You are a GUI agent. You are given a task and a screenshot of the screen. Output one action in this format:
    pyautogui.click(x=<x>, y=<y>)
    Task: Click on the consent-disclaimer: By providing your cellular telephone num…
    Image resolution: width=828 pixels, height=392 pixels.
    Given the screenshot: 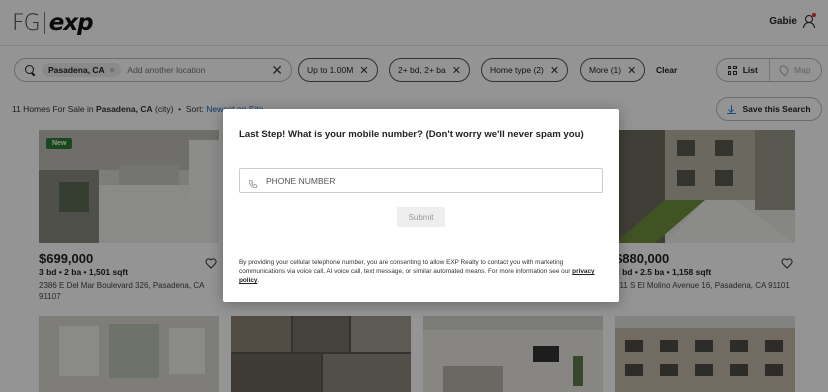 What is the action you would take?
    pyautogui.click(x=421, y=271)
    